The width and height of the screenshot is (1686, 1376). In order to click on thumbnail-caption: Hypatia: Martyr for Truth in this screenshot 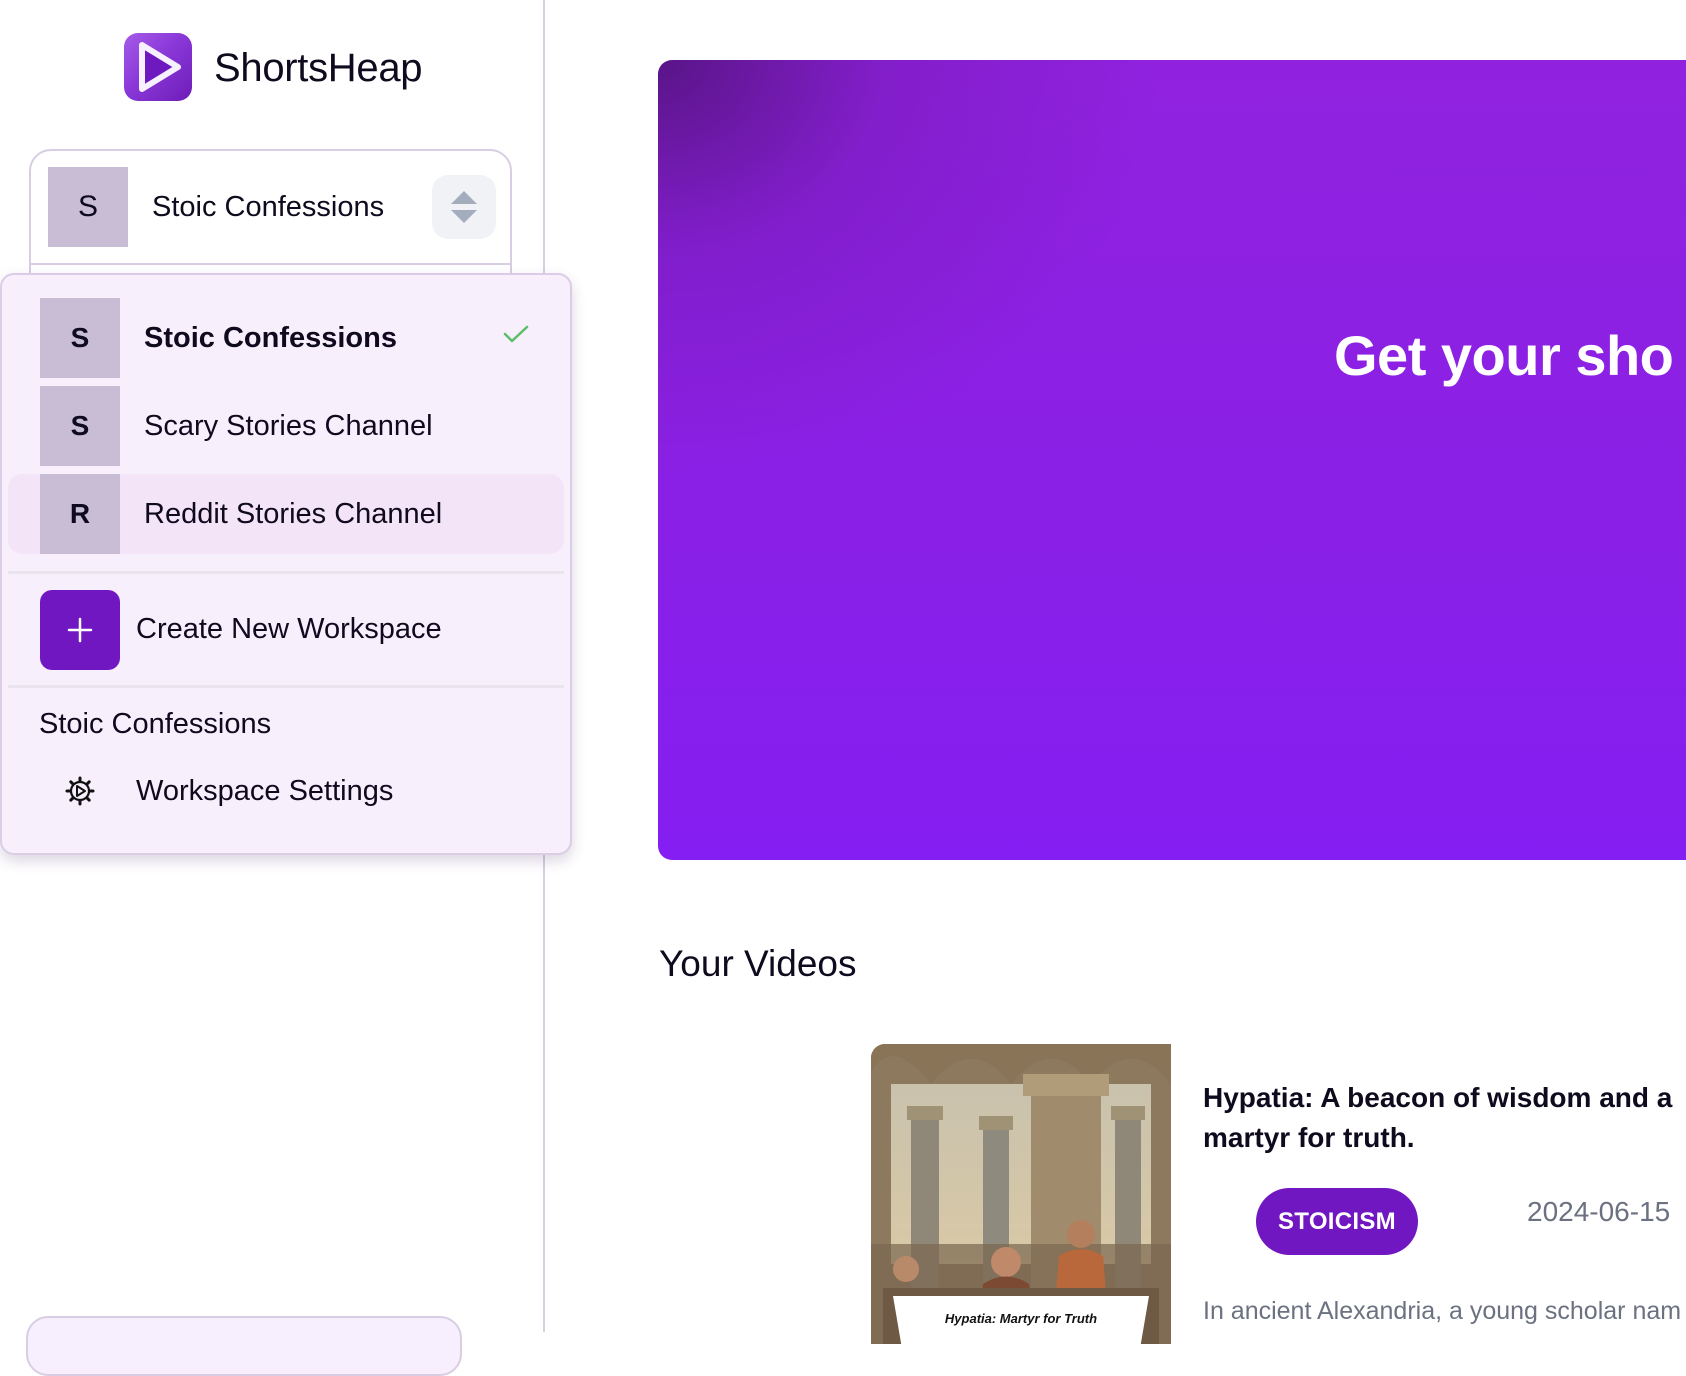, I will do `click(1021, 1320)`.